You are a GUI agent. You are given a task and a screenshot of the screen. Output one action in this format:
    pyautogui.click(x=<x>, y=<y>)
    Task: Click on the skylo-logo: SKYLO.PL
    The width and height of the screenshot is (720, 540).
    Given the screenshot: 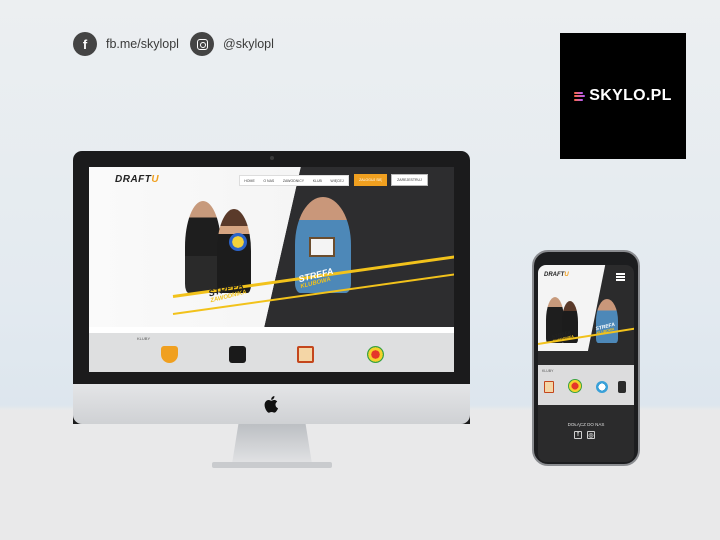 What is the action you would take?
    pyautogui.click(x=623, y=96)
    